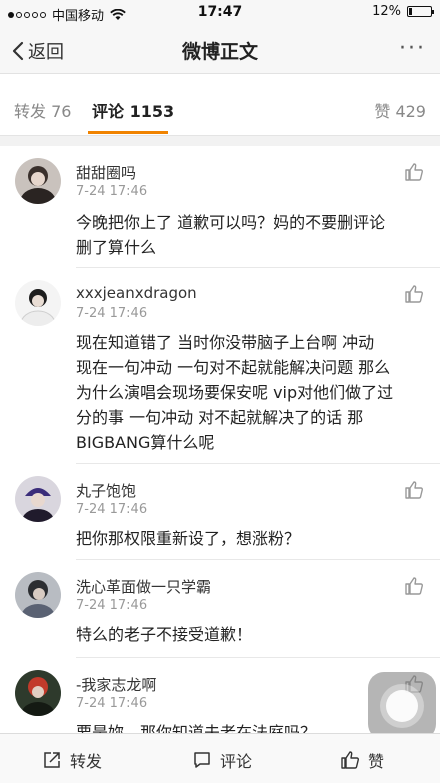 Image resolution: width=440 pixels, height=783 pixels. What do you see at coordinates (220, 609) in the screenshot?
I see `comment-item: 洗心革面做一只学霸 7-24 17:46 特么的老子不接受道歉！` at bounding box center [220, 609].